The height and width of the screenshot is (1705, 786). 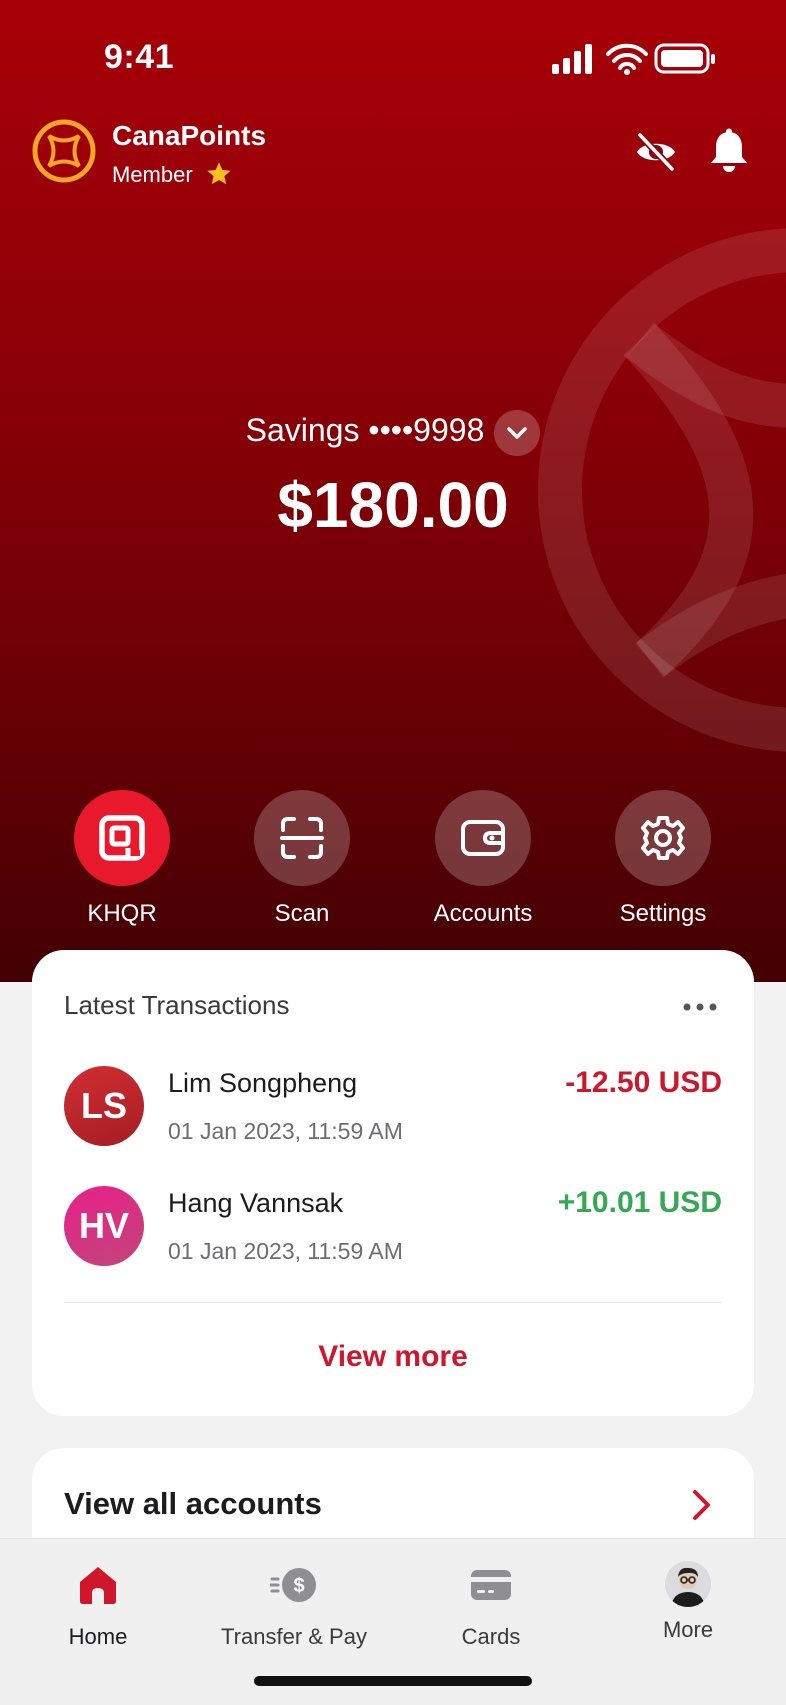 What do you see at coordinates (663, 913) in the screenshot?
I see `action-label: Settings` at bounding box center [663, 913].